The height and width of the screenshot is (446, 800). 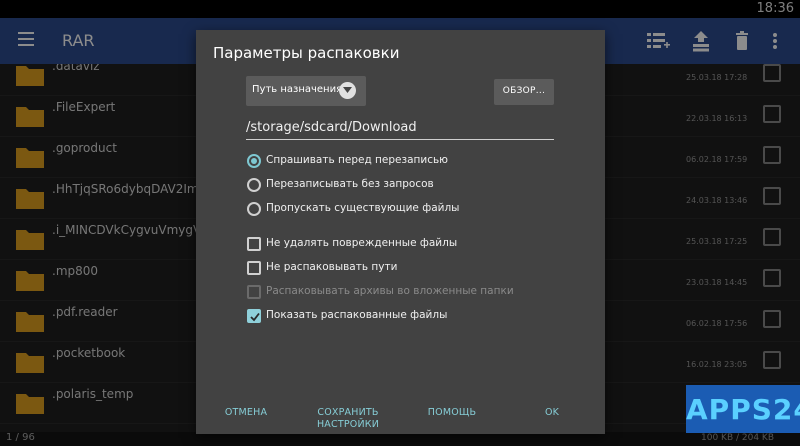 I want to click on checkbox-keep-broken-files: Не удалять поврежденные файлы, so click(x=407, y=245).